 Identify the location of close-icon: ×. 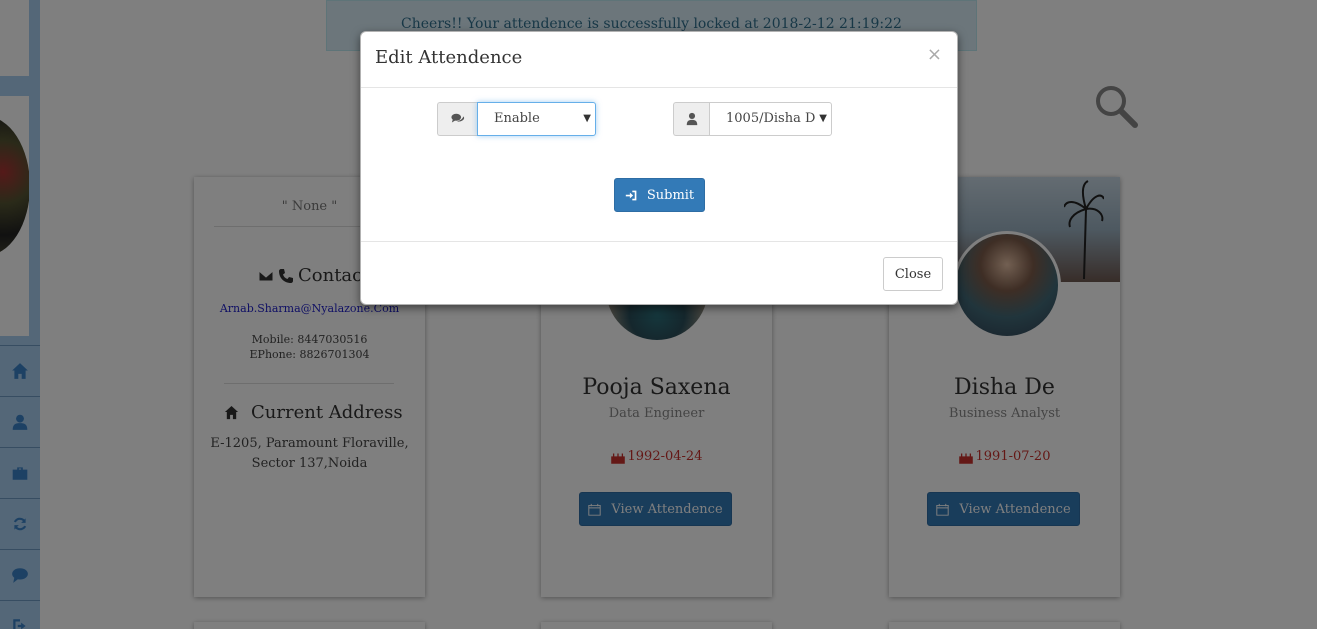
(934, 54).